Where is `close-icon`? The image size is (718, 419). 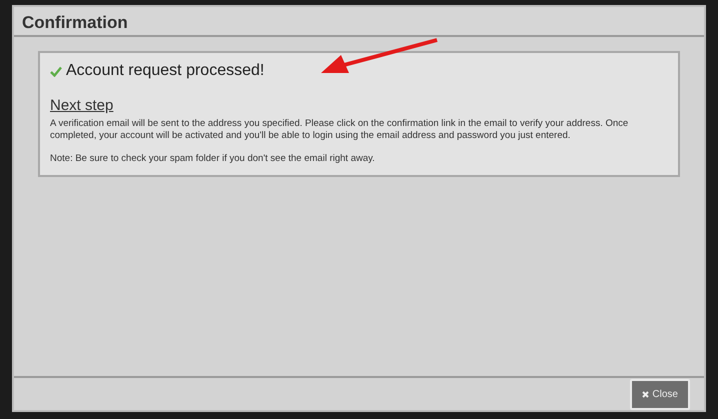 close-icon is located at coordinates (646, 394).